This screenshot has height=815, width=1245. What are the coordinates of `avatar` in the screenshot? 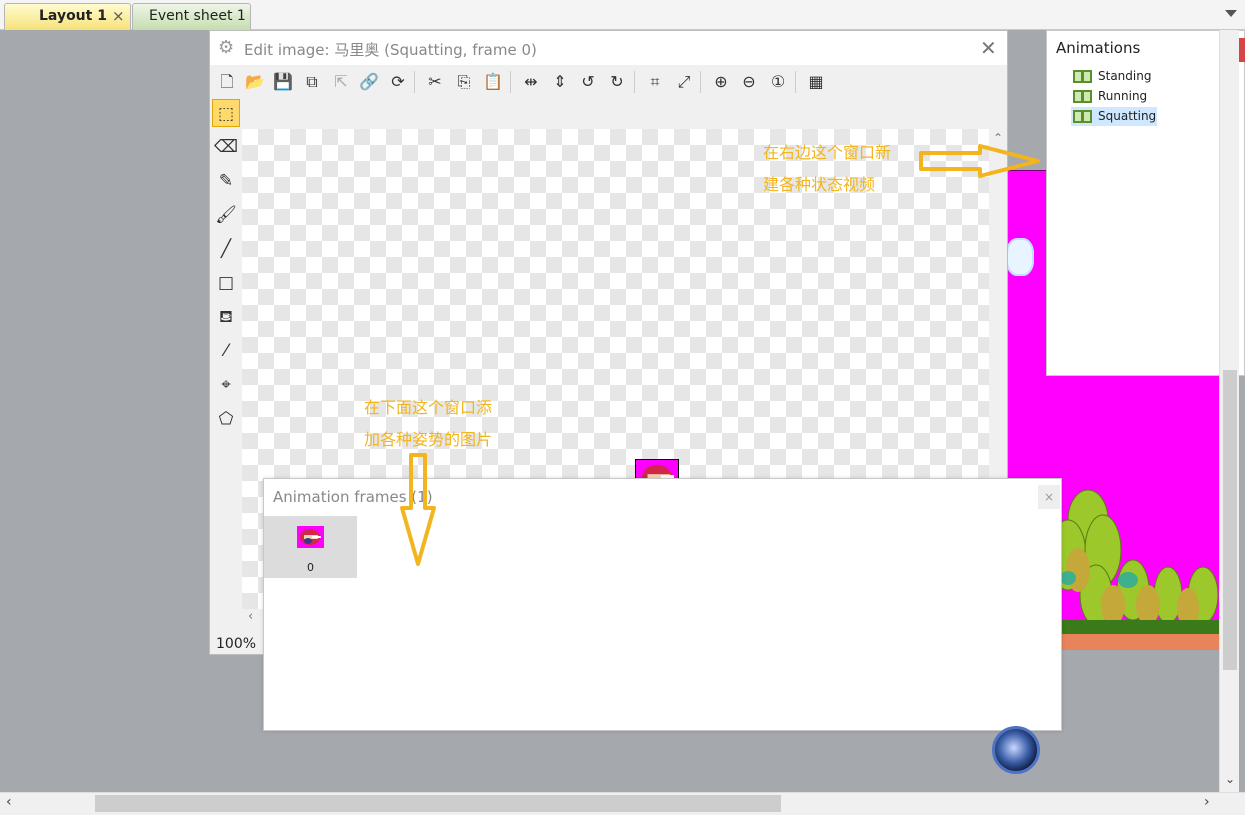 It's located at (1016, 750).